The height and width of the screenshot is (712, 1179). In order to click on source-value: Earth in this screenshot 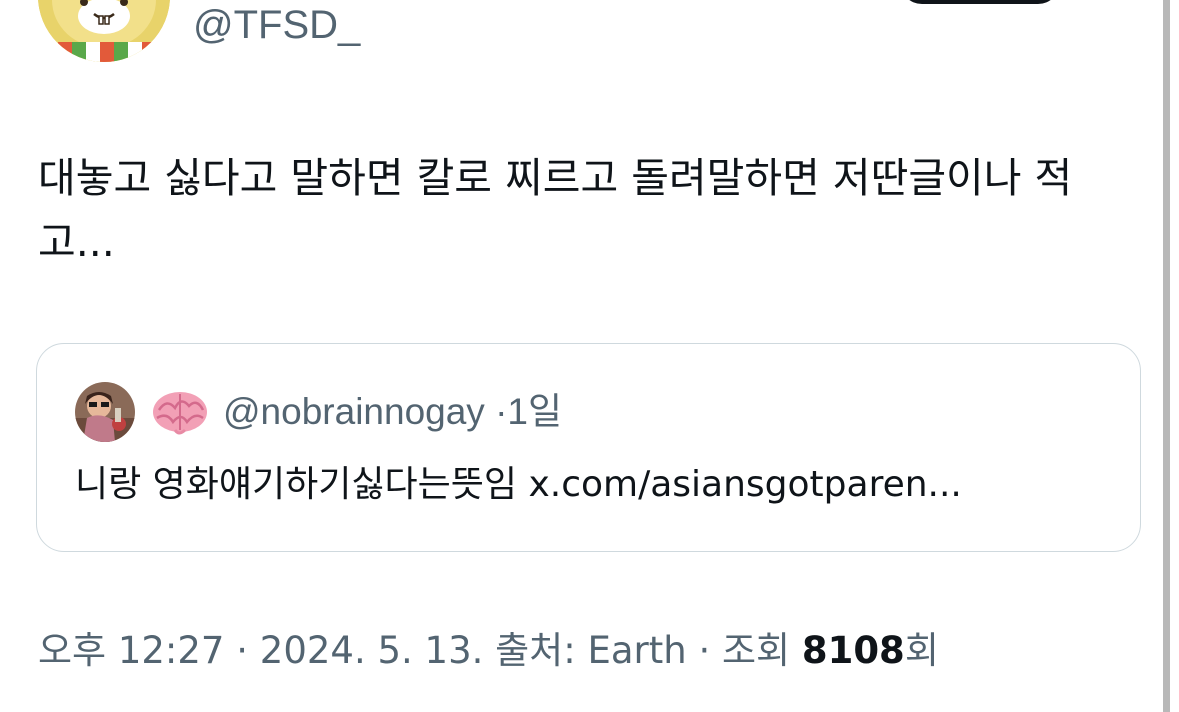, I will do `click(637, 650)`.